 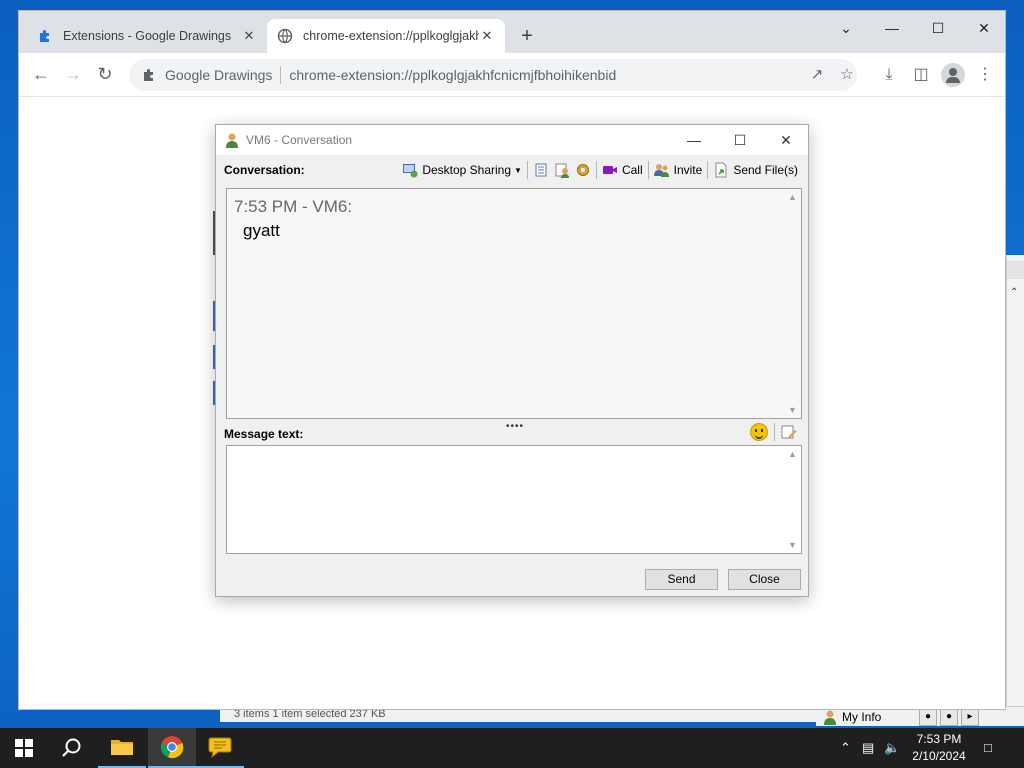 What do you see at coordinates (609, 170) in the screenshot?
I see `video-camera-icon` at bounding box center [609, 170].